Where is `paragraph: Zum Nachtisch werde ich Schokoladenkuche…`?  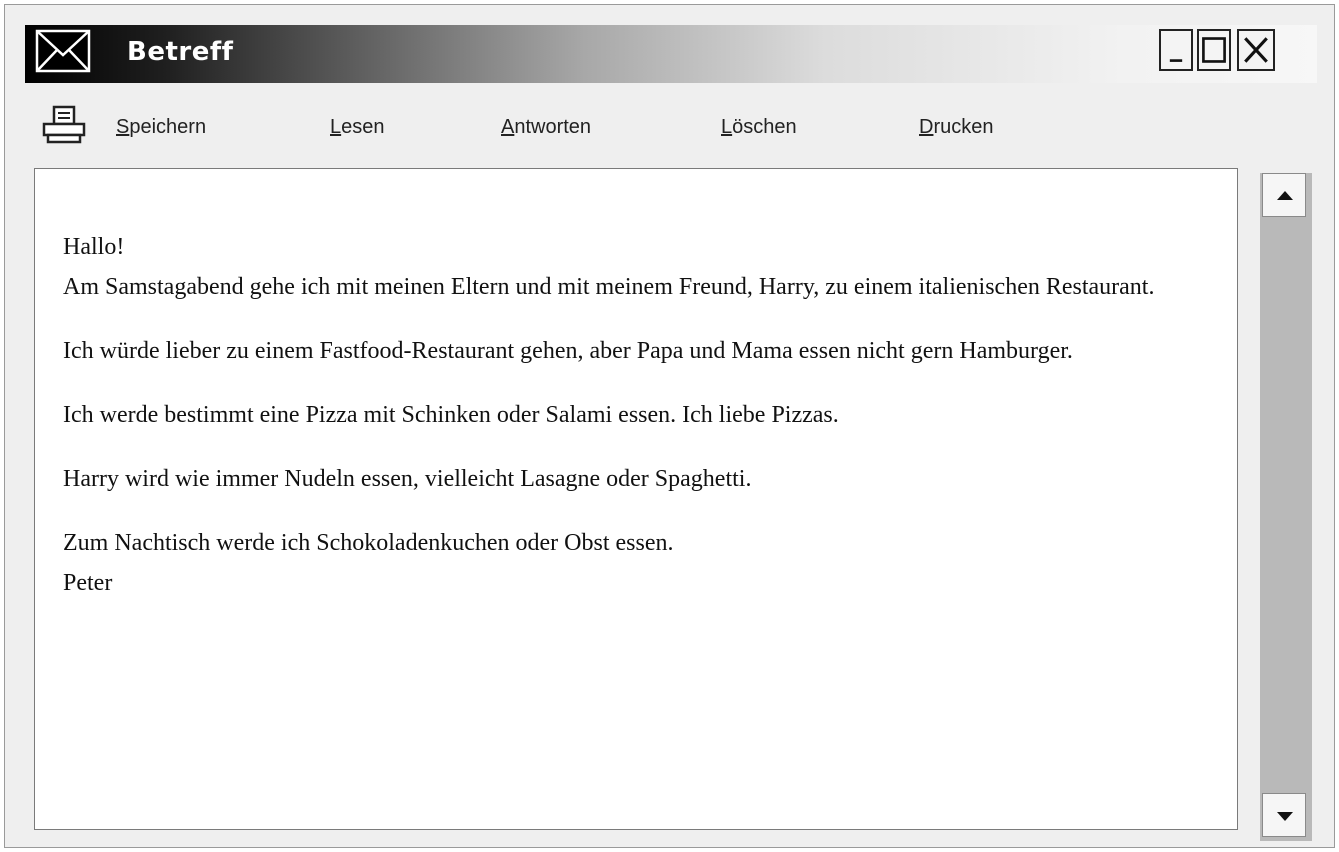
paragraph: Zum Nachtisch werde ich Schokoladenkuche… is located at coordinates (368, 543).